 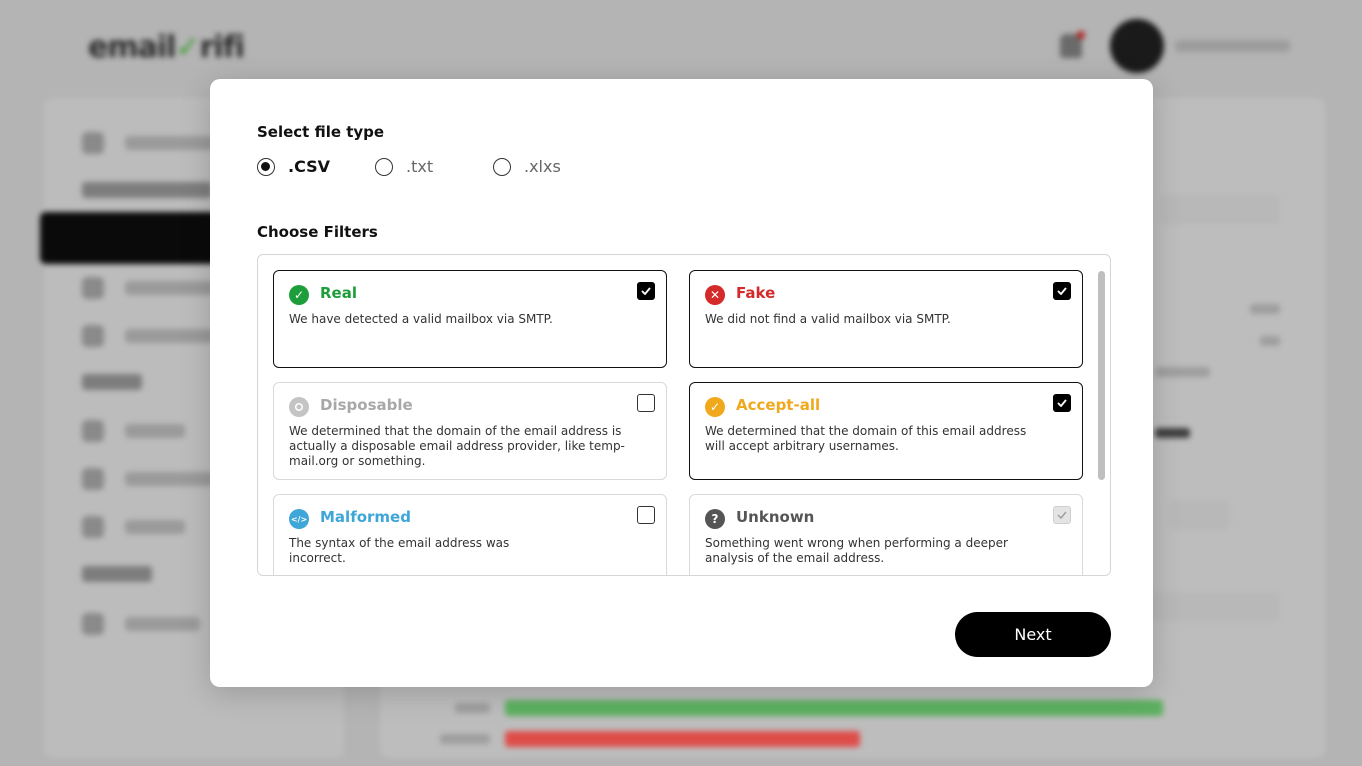 What do you see at coordinates (166, 47) in the screenshot?
I see `app-logo: email✓rifi` at bounding box center [166, 47].